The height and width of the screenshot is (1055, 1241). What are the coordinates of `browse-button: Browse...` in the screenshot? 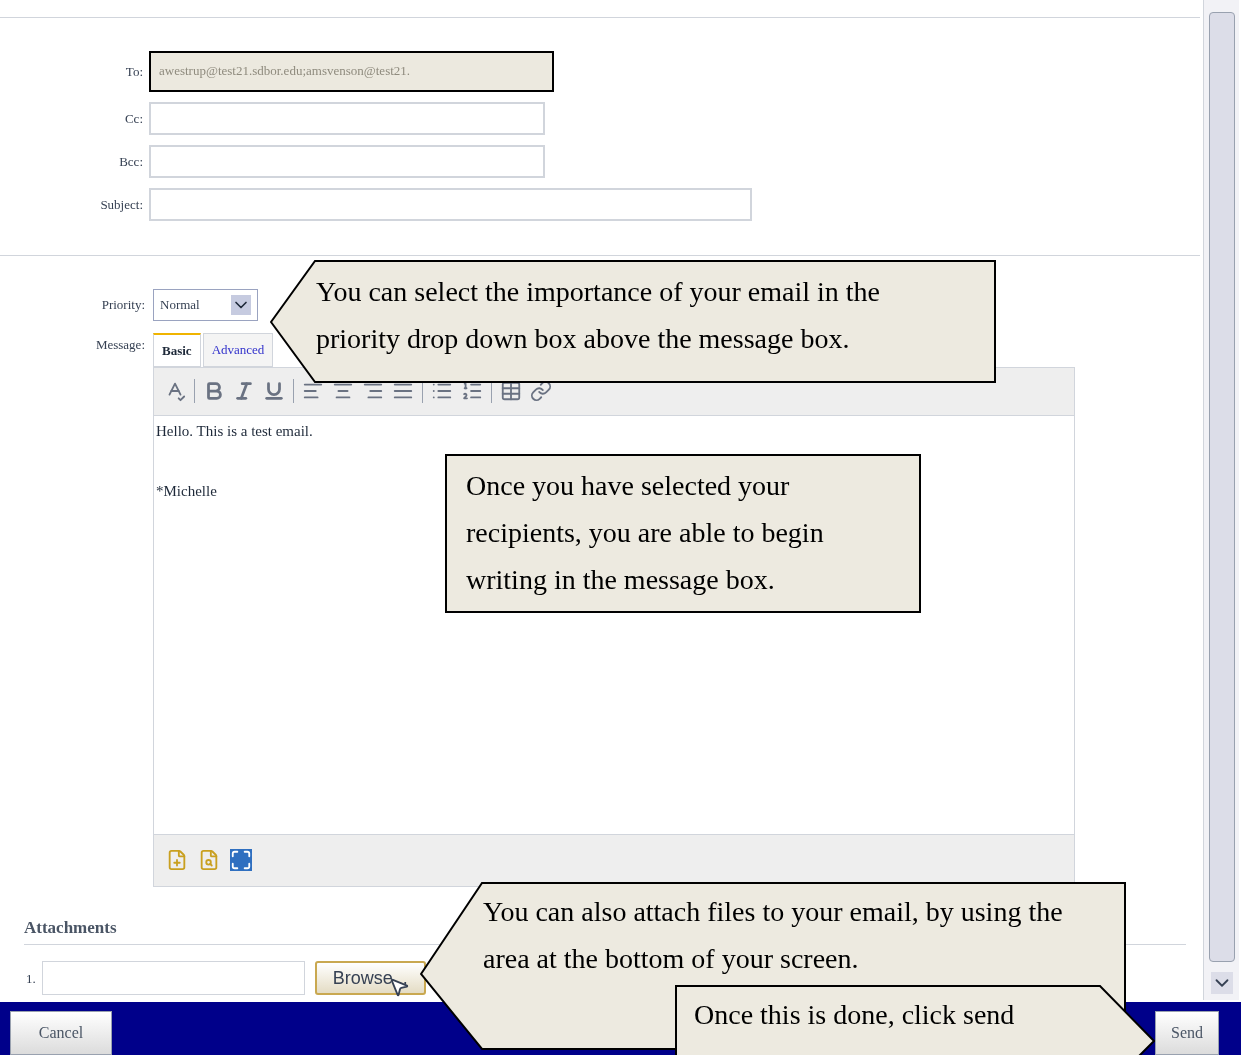 It's located at (370, 978).